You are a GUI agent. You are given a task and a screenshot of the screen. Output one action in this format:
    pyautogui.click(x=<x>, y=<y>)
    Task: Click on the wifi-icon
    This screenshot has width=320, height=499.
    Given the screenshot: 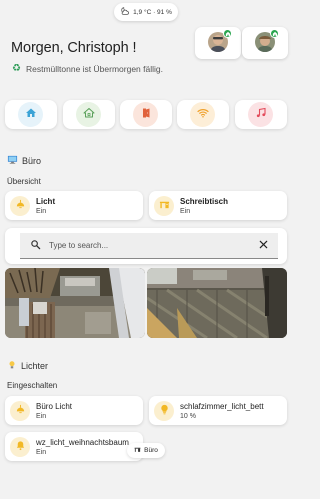 What is the action you would take?
    pyautogui.click(x=202, y=115)
    